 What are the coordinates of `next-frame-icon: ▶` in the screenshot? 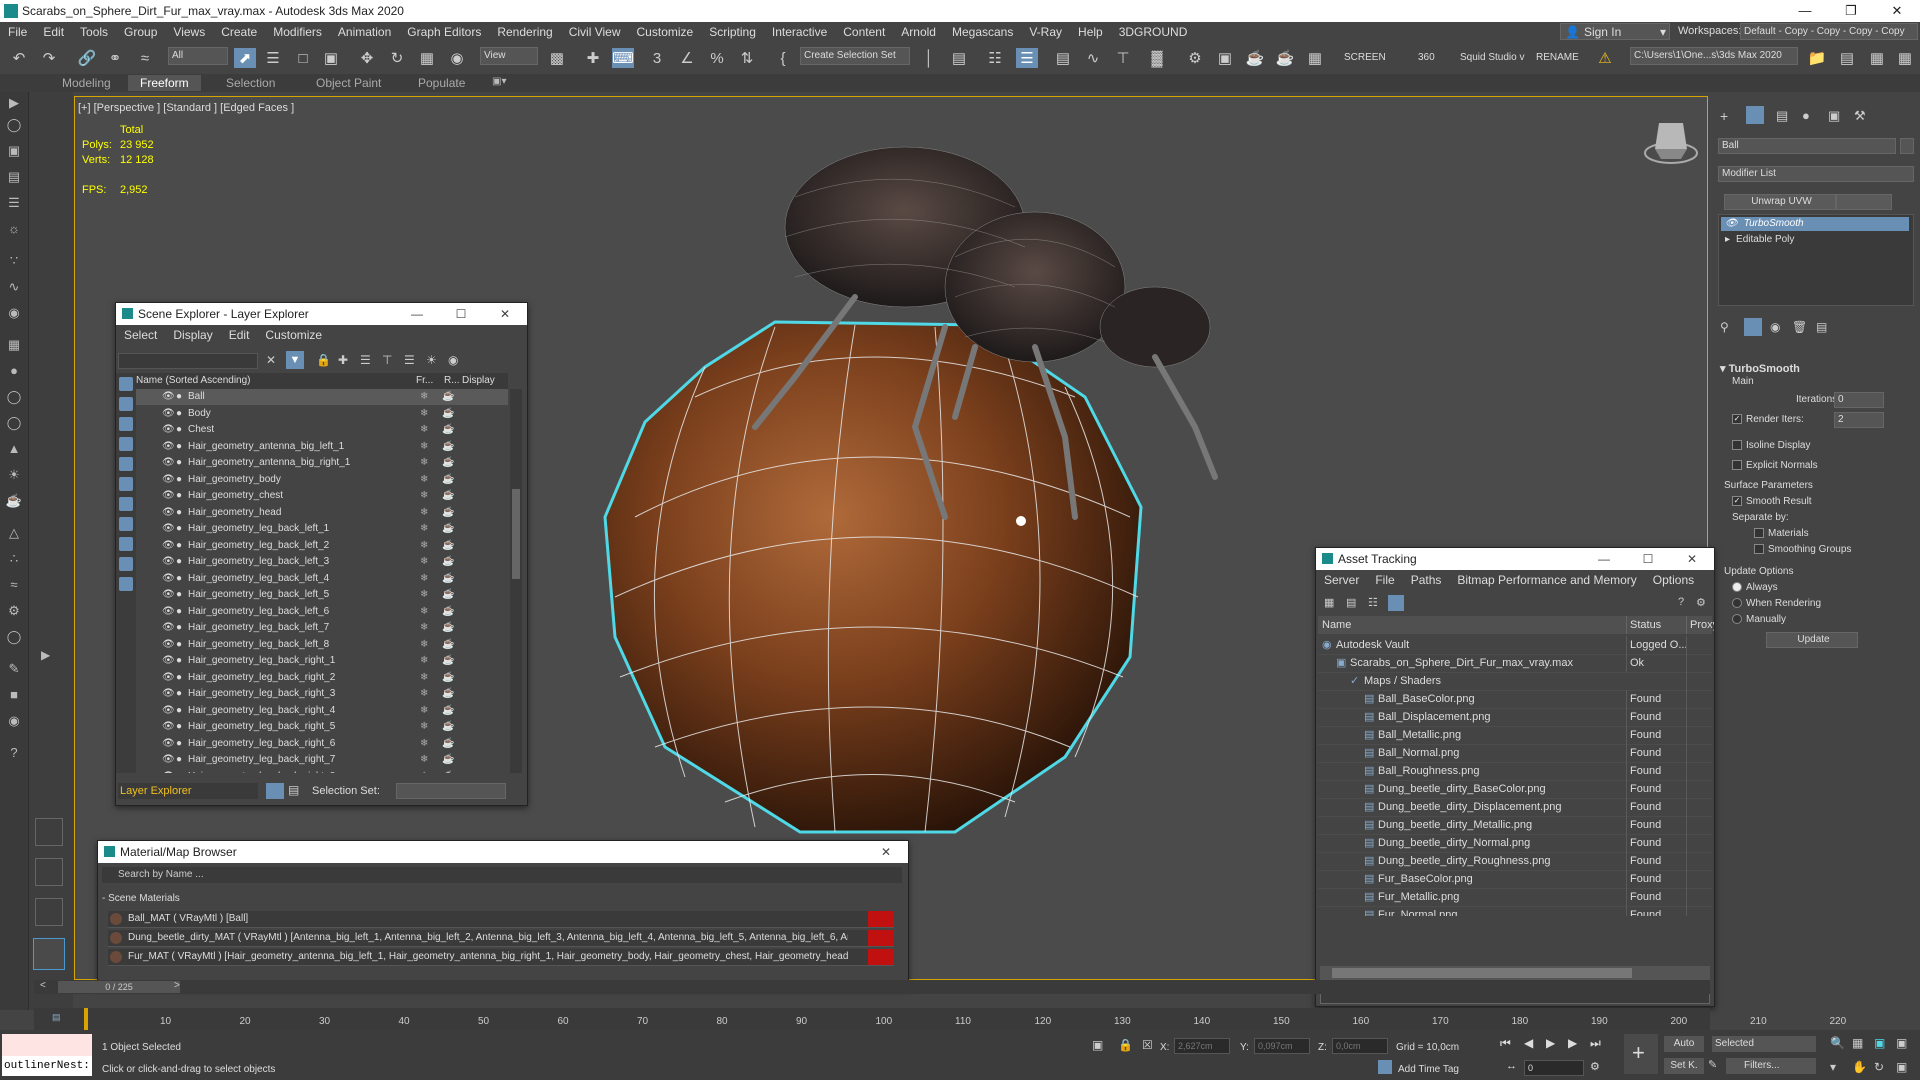 It's located at (1572, 1043).